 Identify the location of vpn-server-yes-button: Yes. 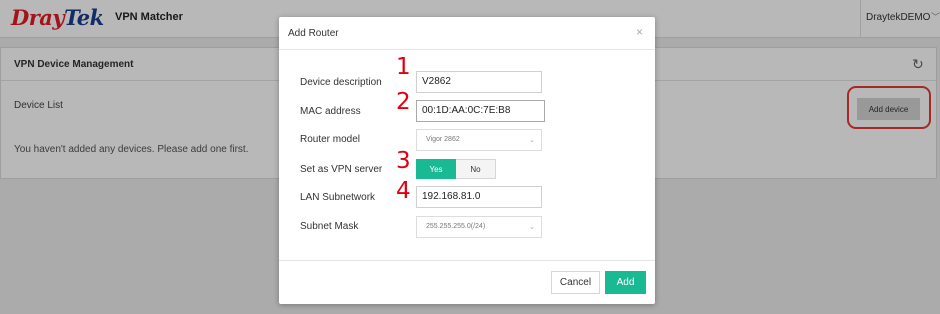
(436, 169).